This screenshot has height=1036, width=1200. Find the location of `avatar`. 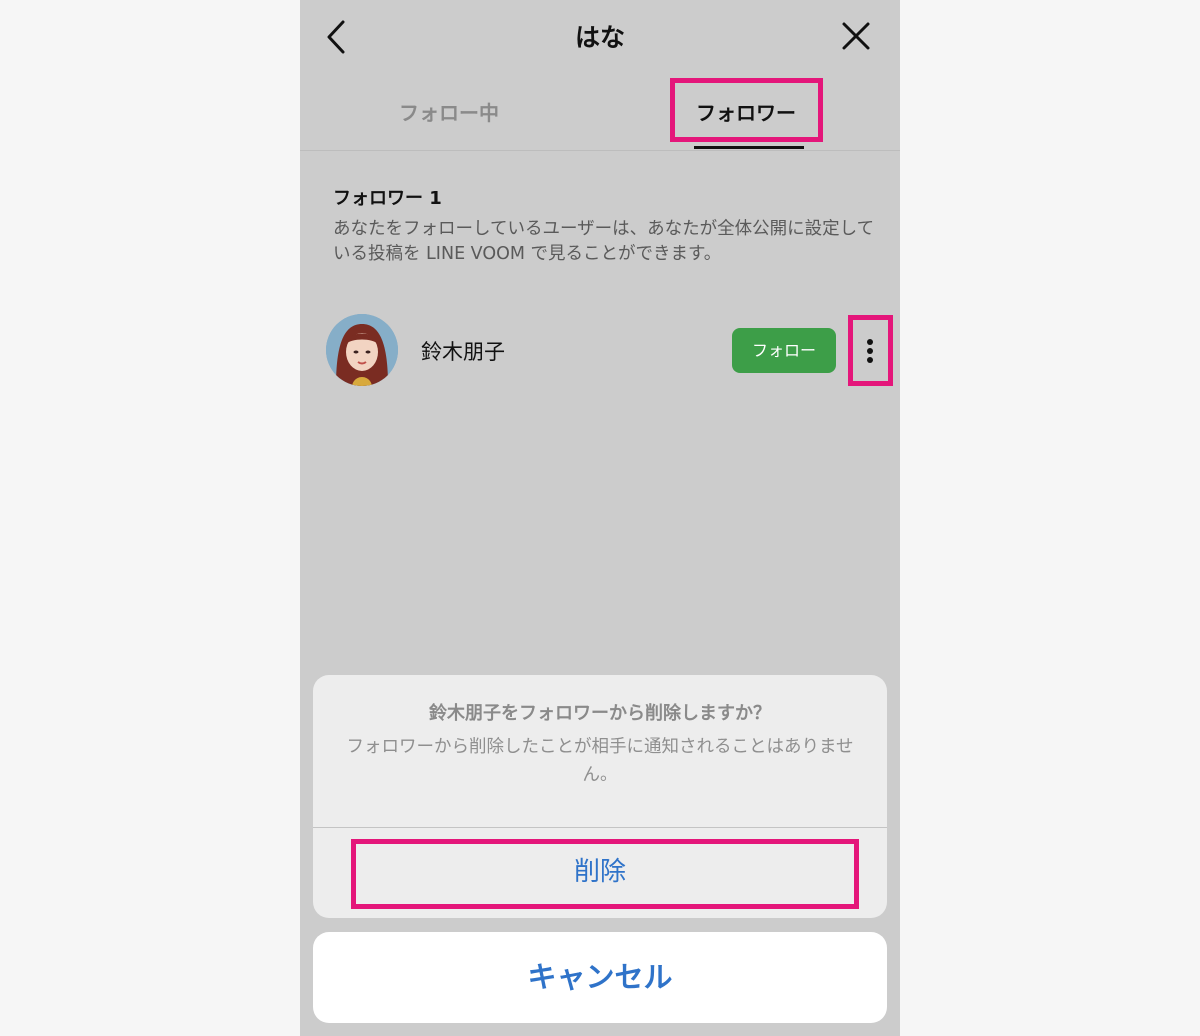

avatar is located at coordinates (362, 350).